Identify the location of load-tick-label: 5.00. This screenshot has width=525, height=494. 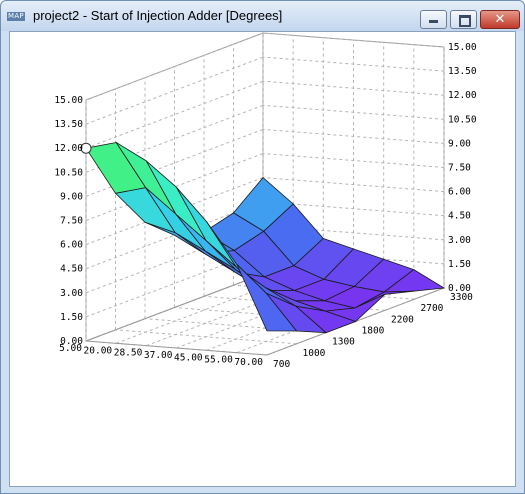
(70, 348).